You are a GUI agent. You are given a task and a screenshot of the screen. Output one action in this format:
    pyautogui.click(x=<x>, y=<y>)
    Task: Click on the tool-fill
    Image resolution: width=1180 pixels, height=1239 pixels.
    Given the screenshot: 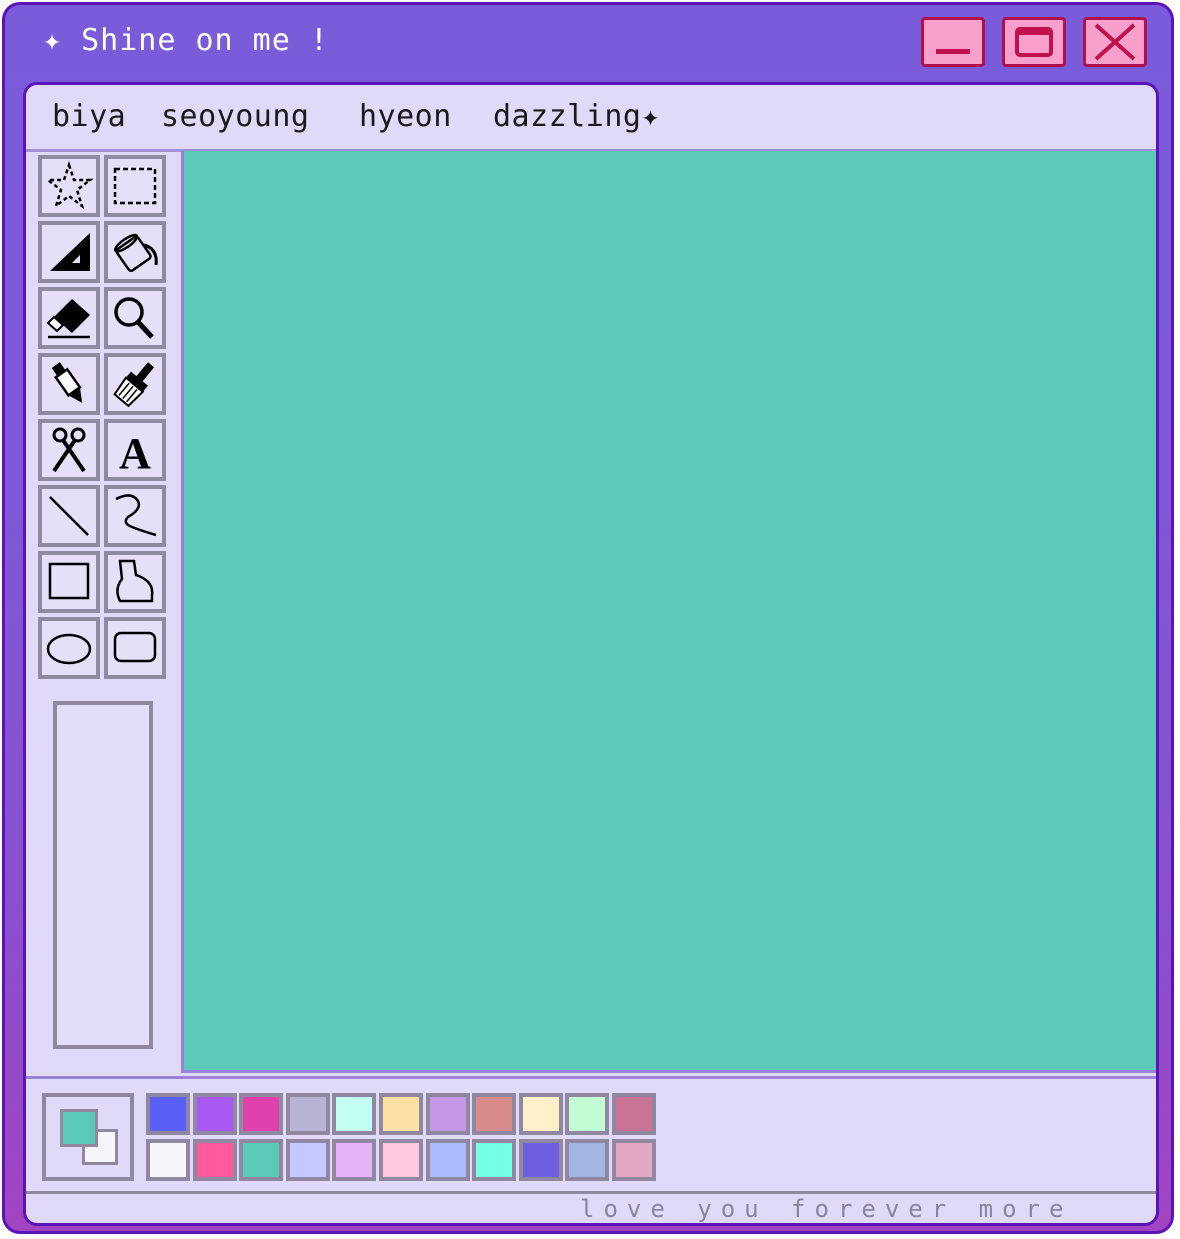 What is the action you would take?
    pyautogui.click(x=135, y=252)
    